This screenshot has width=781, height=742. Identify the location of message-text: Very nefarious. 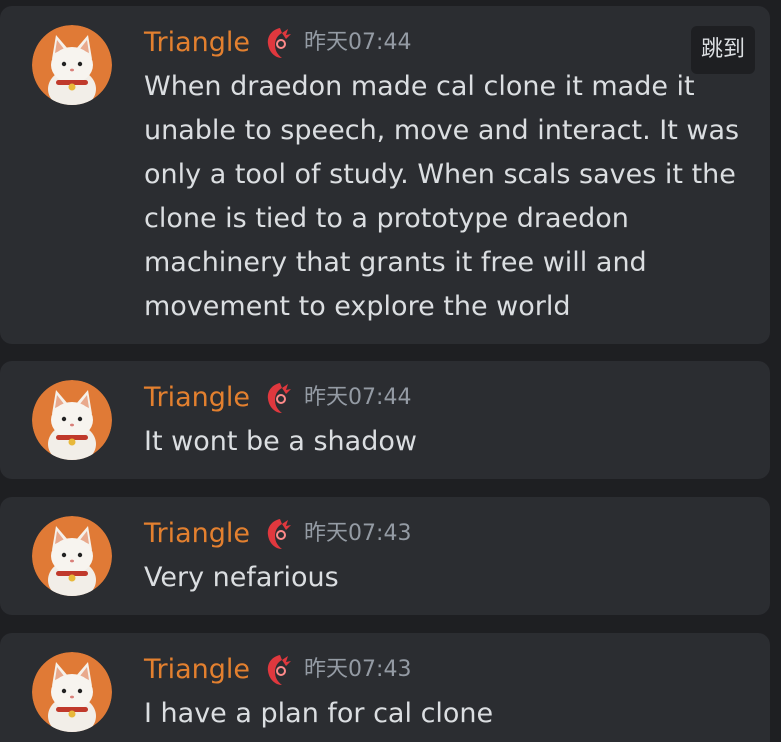
(241, 577).